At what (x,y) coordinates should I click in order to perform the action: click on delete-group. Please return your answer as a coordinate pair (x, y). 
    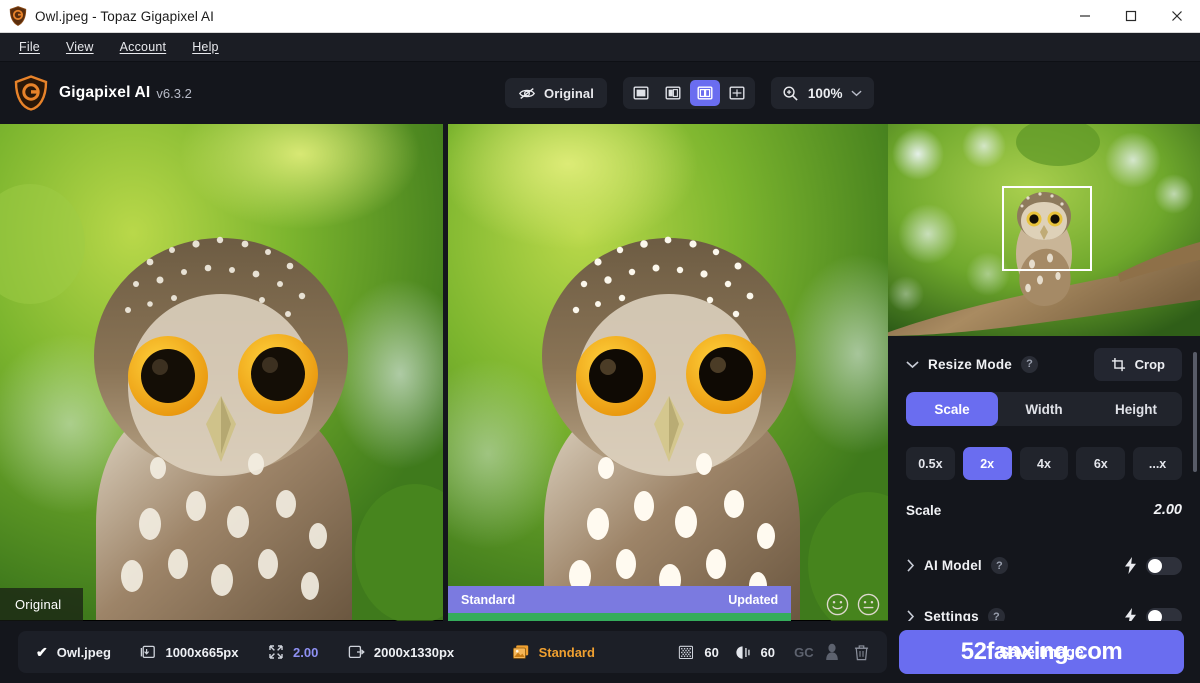
    Looking at the image, I should click on (861, 652).